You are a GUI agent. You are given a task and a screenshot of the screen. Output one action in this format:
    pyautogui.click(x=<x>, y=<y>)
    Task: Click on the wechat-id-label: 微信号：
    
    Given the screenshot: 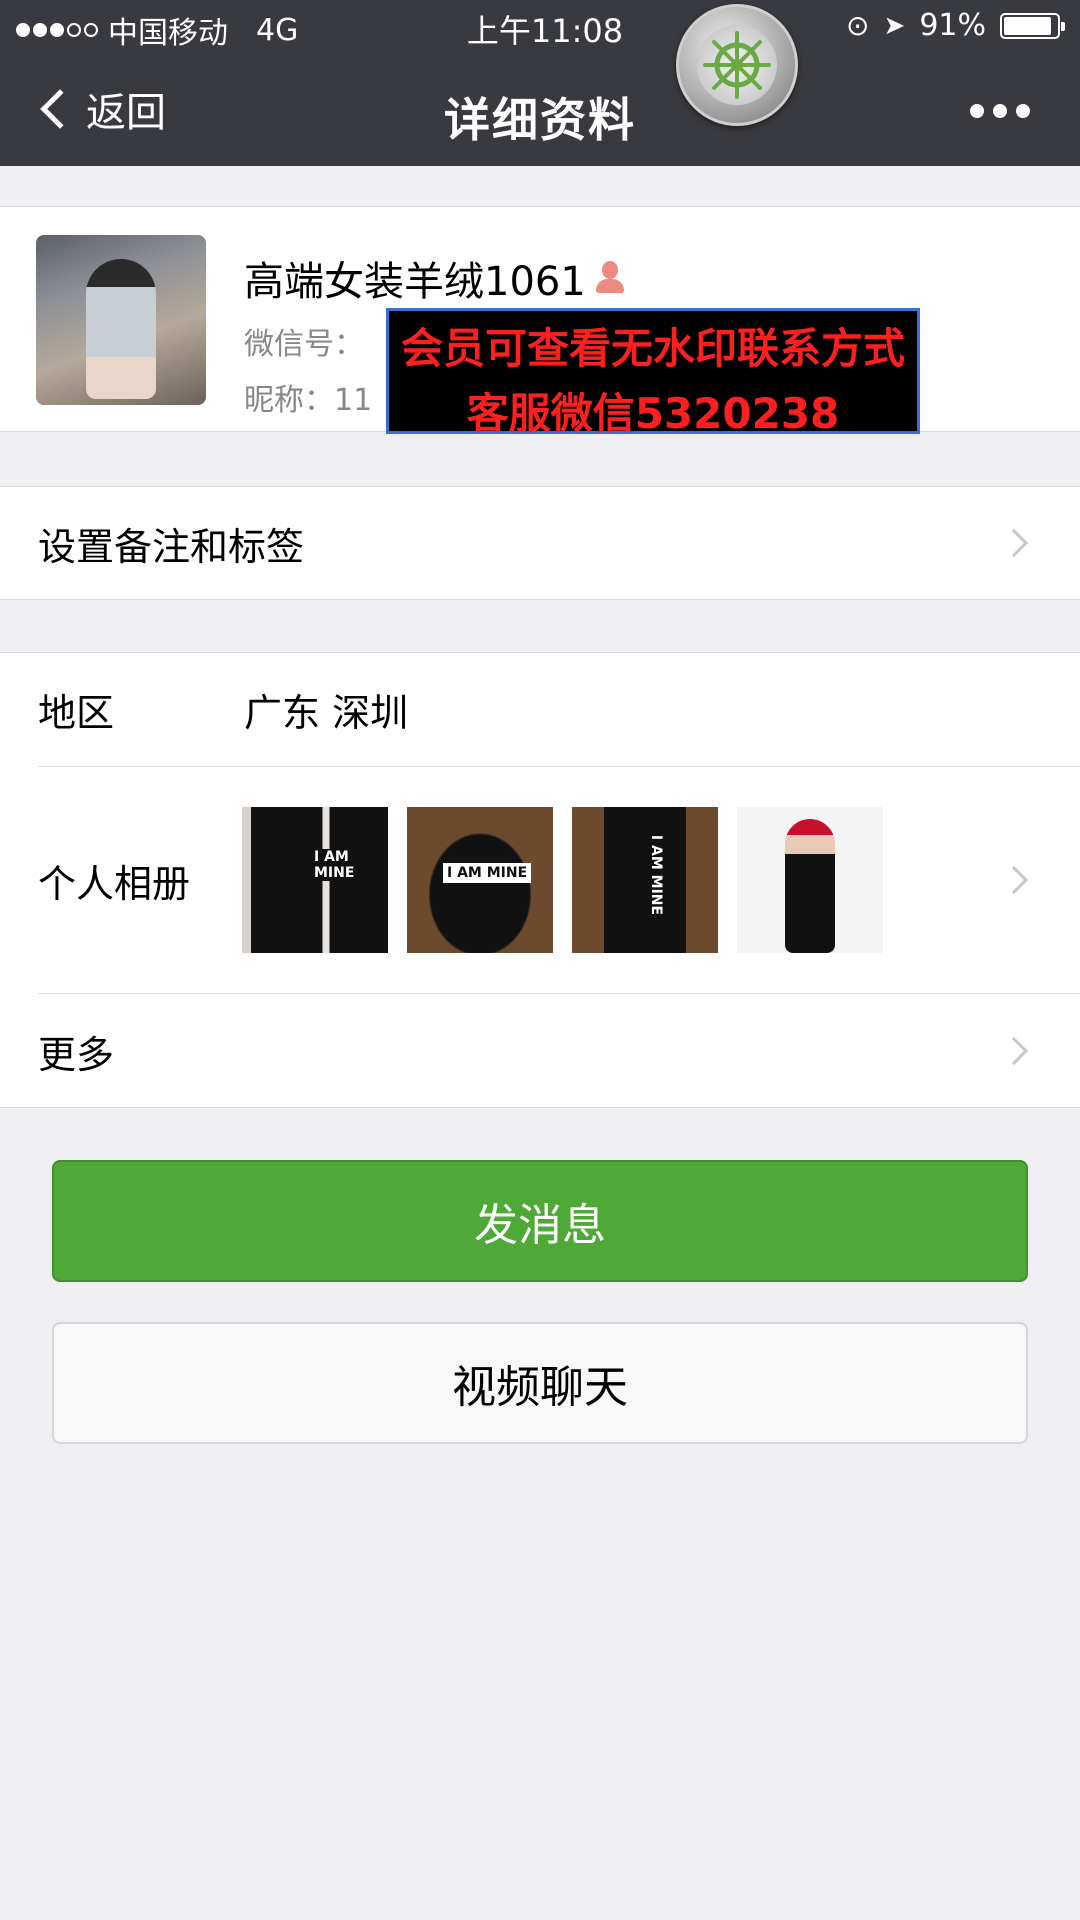 What is the action you would take?
    pyautogui.click(x=304, y=344)
    